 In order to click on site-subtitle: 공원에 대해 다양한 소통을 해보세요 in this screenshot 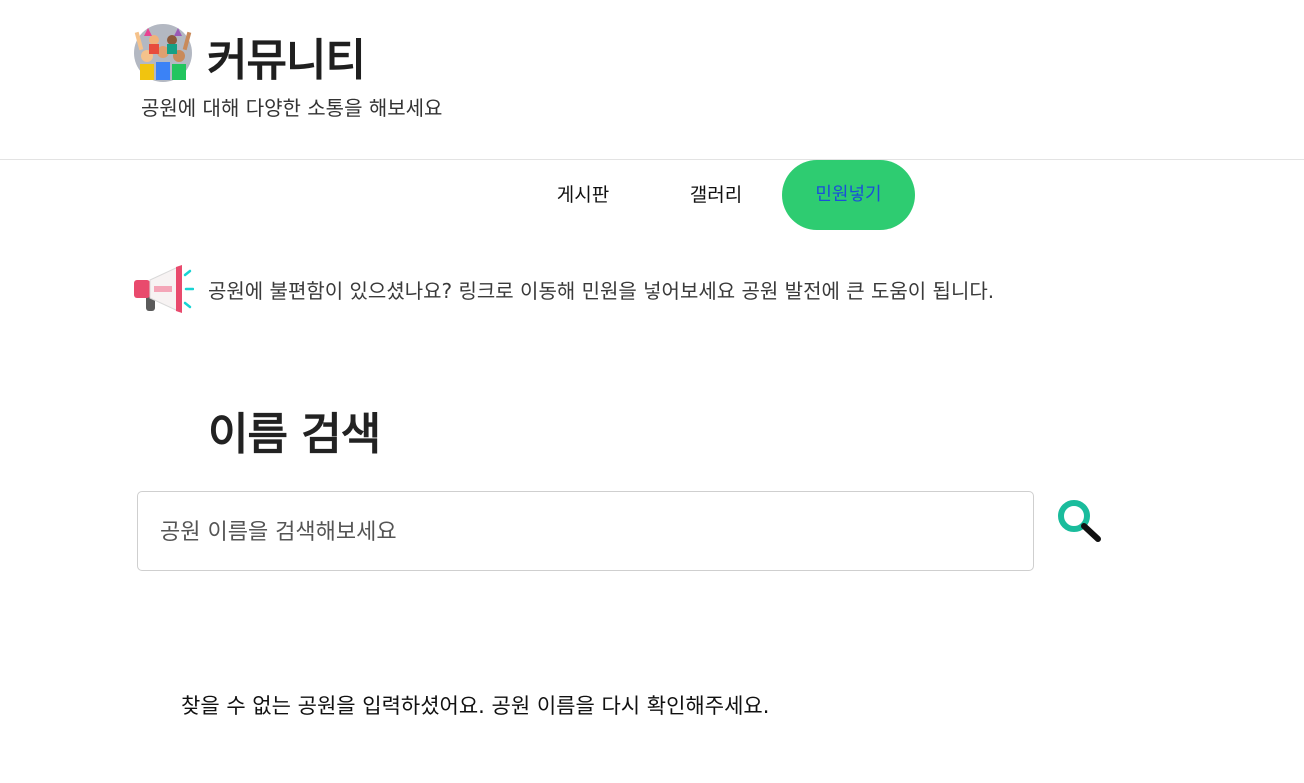, I will do `click(292, 108)`.